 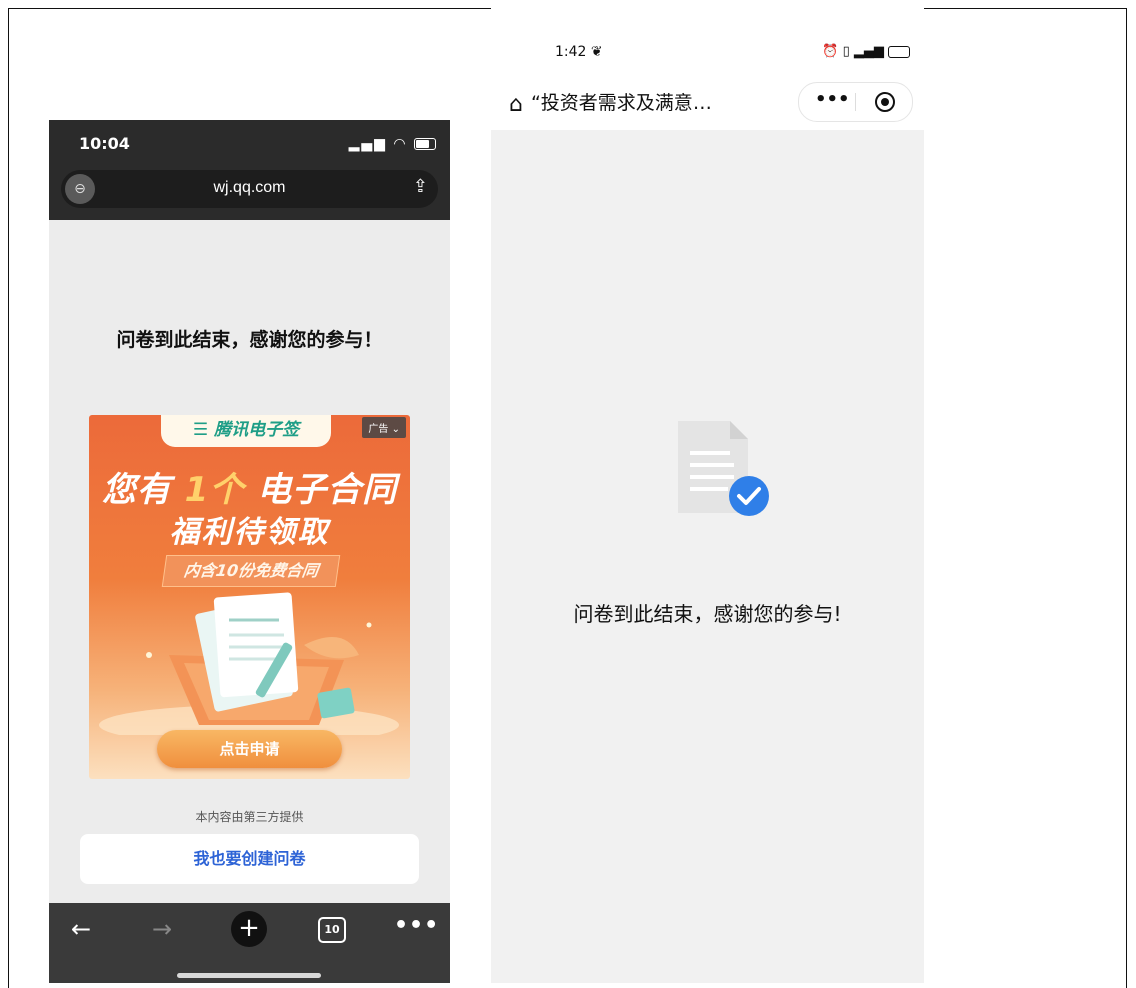 What do you see at coordinates (136, 490) in the screenshot?
I see `ad-title-prefix: 您有` at bounding box center [136, 490].